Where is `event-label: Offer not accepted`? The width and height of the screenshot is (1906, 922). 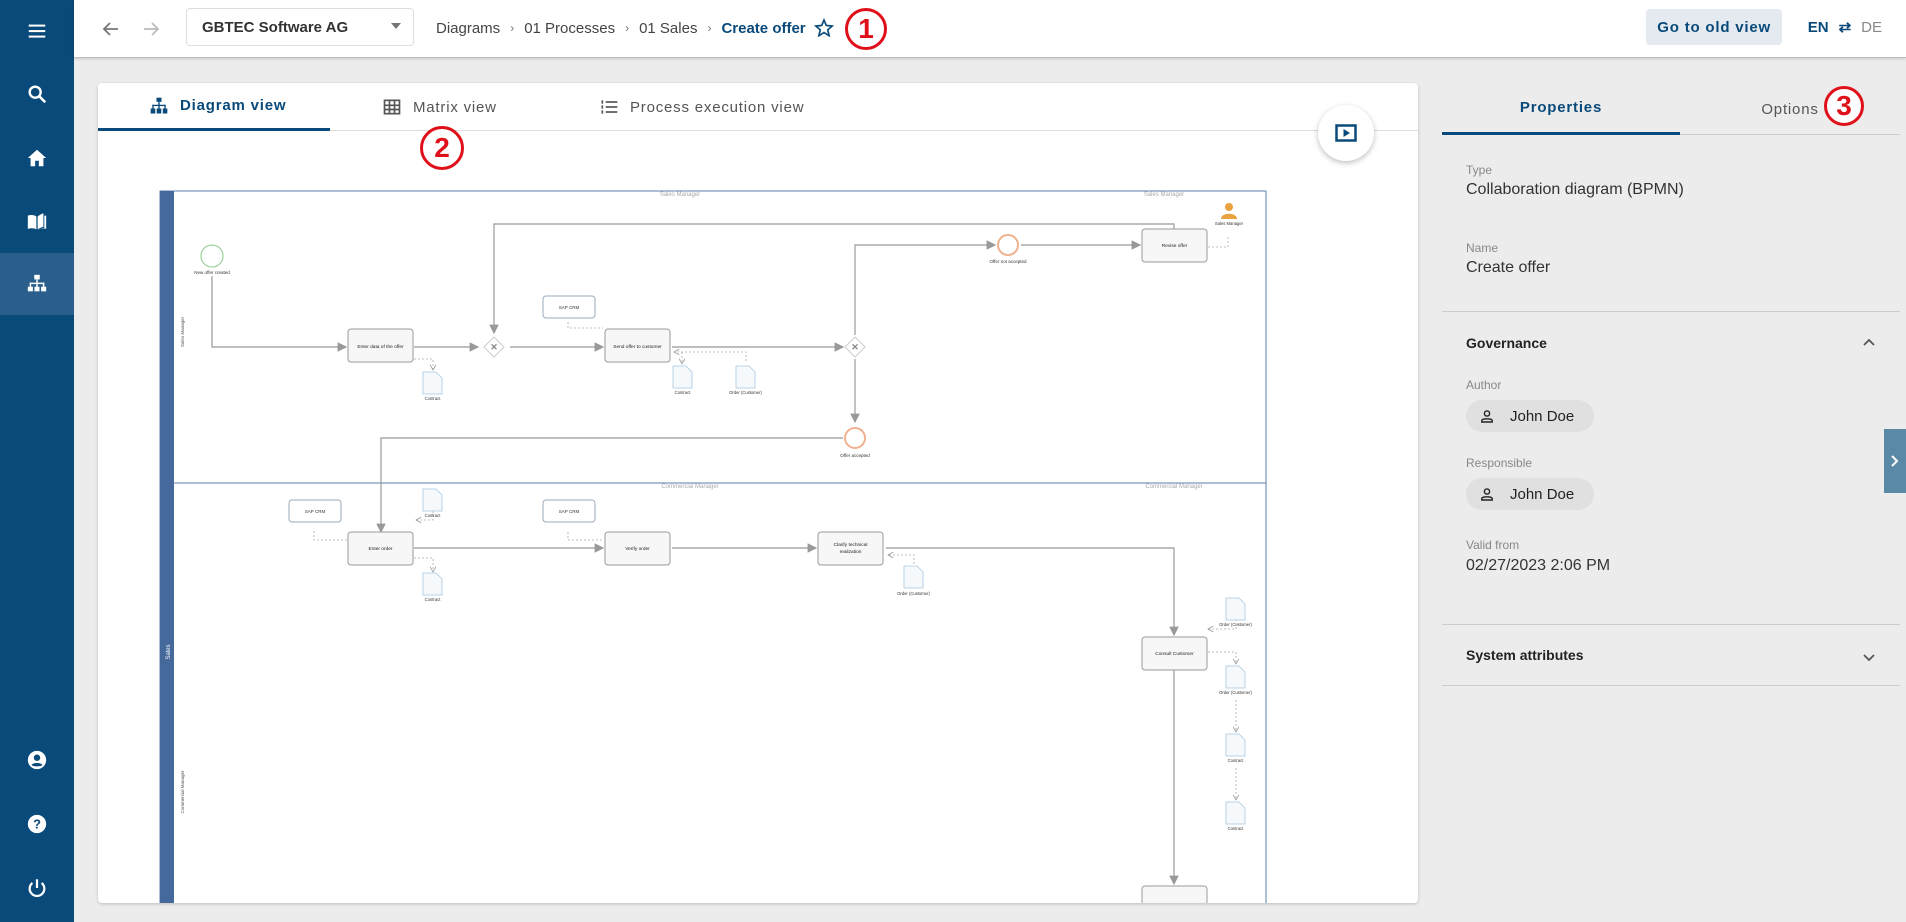 event-label: Offer not accepted is located at coordinates (1008, 261).